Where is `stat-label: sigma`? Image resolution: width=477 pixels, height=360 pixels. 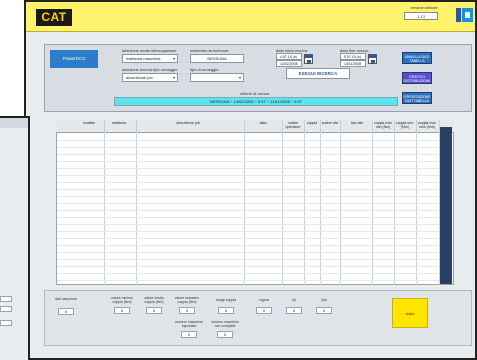
stat-label: sigma is located at coordinates (264, 300).